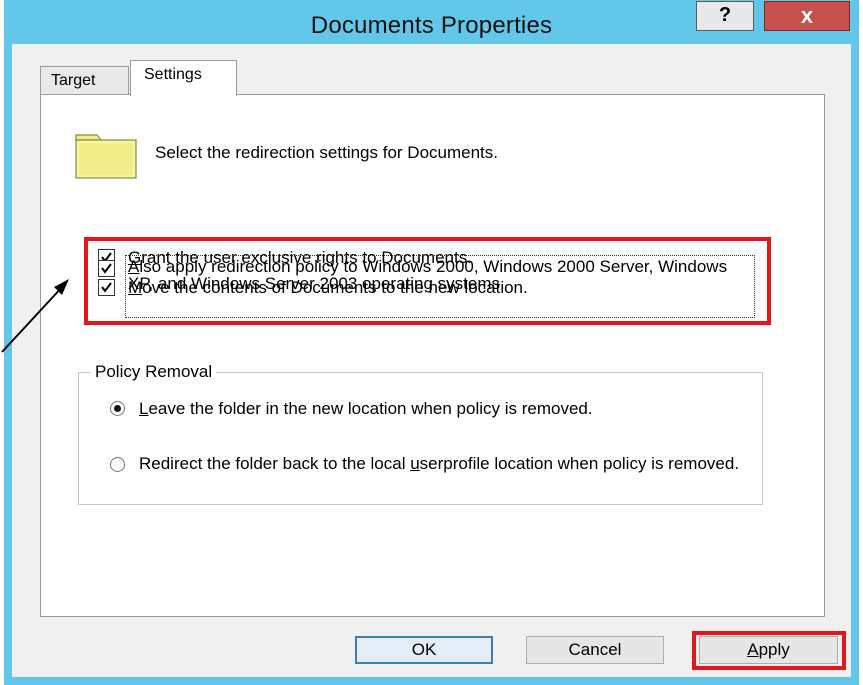  I want to click on folder-icon, so click(106, 156).